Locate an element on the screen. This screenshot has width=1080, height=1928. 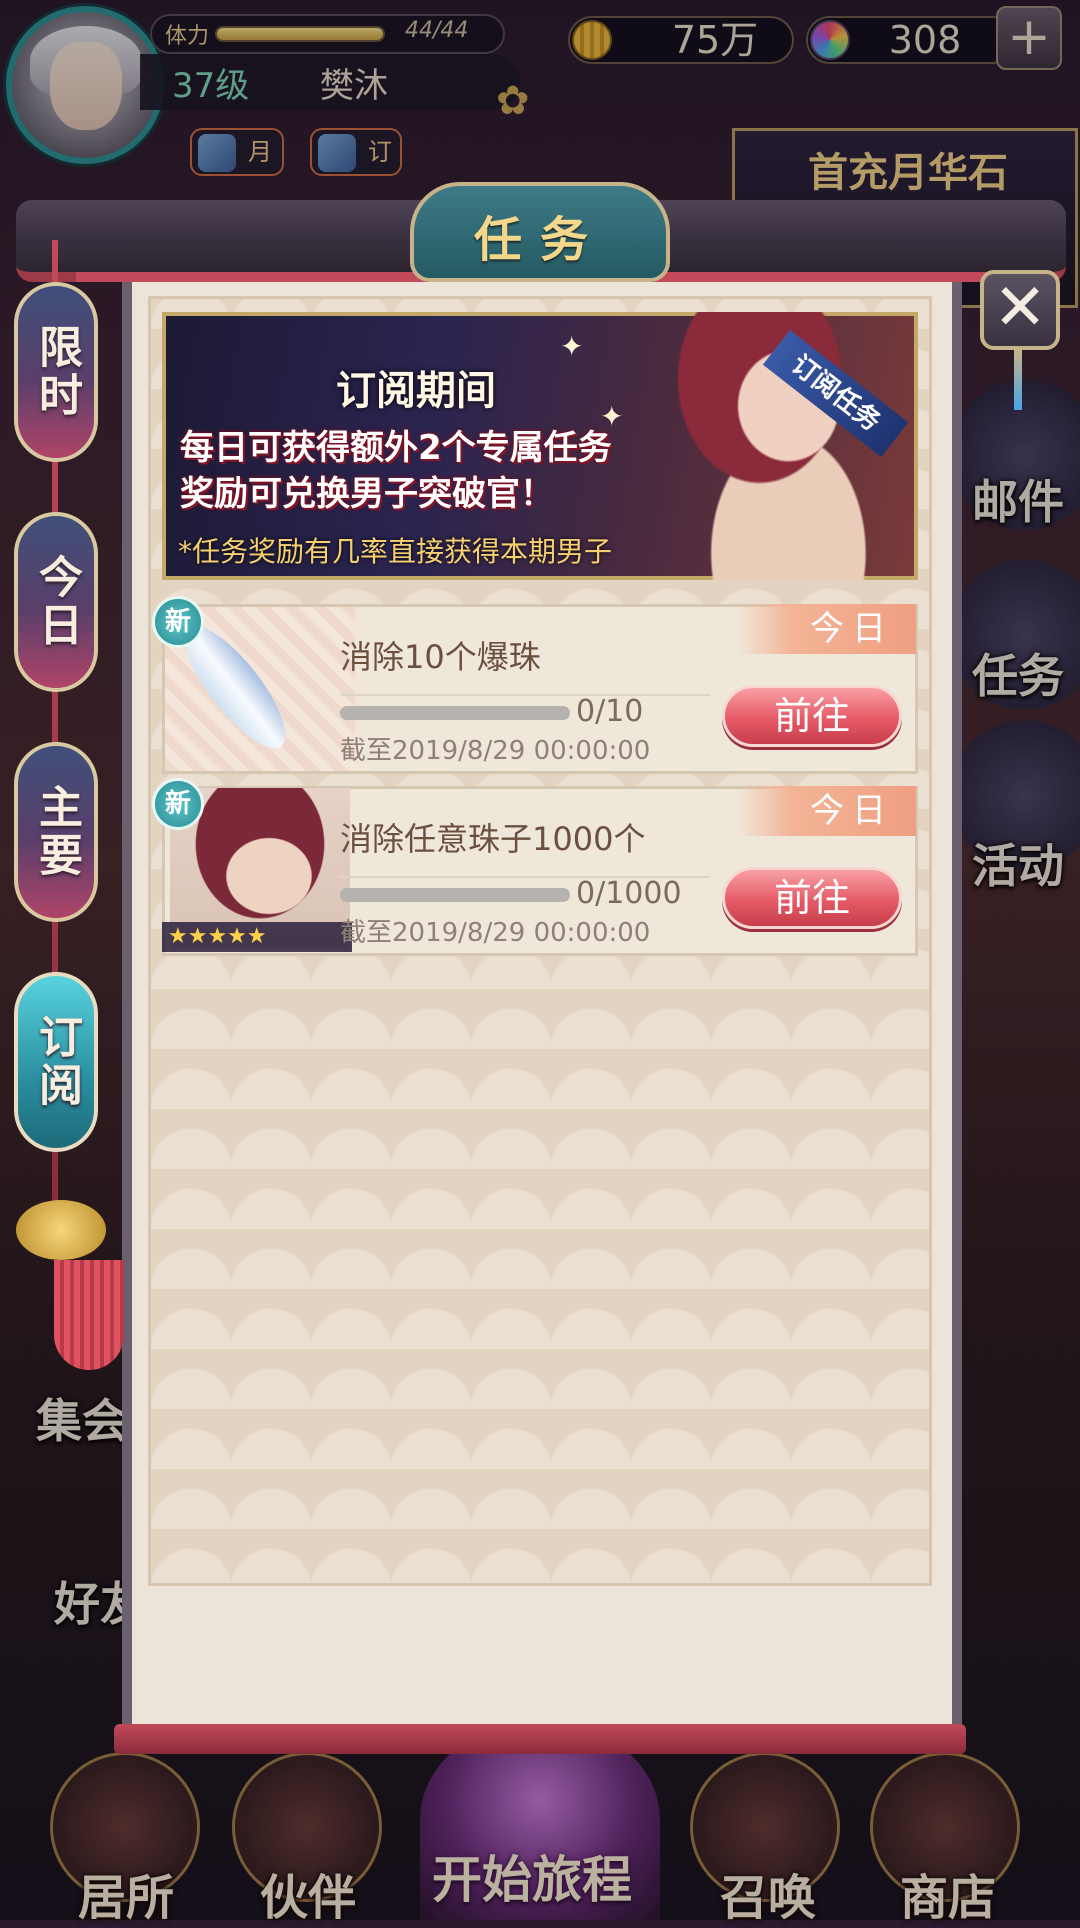
tab-daily: 今日 is located at coordinates (56, 602).